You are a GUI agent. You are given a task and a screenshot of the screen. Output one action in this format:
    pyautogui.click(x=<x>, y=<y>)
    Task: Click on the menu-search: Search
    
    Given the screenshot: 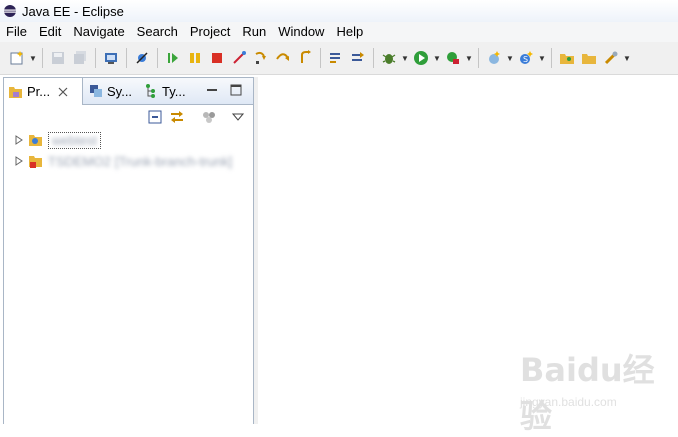 What is the action you would take?
    pyautogui.click(x=157, y=32)
    